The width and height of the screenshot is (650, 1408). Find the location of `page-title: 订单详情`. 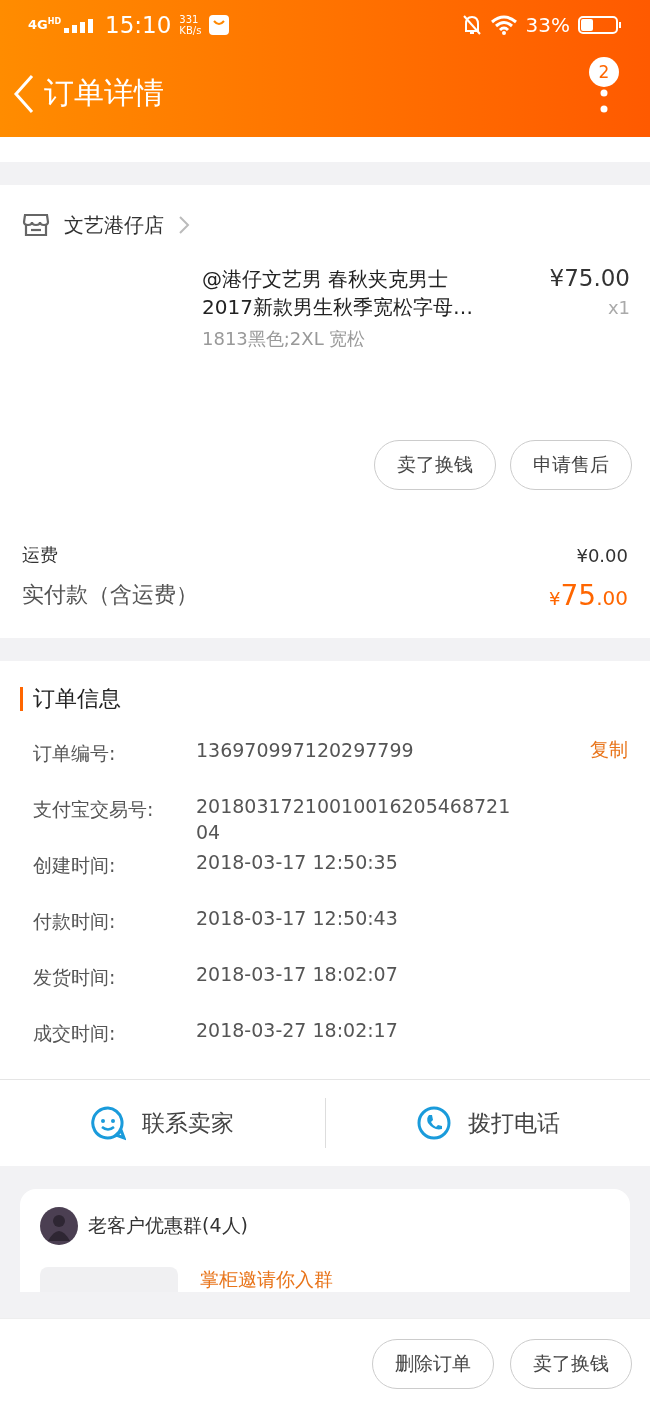

page-title: 订单详情 is located at coordinates (104, 93).